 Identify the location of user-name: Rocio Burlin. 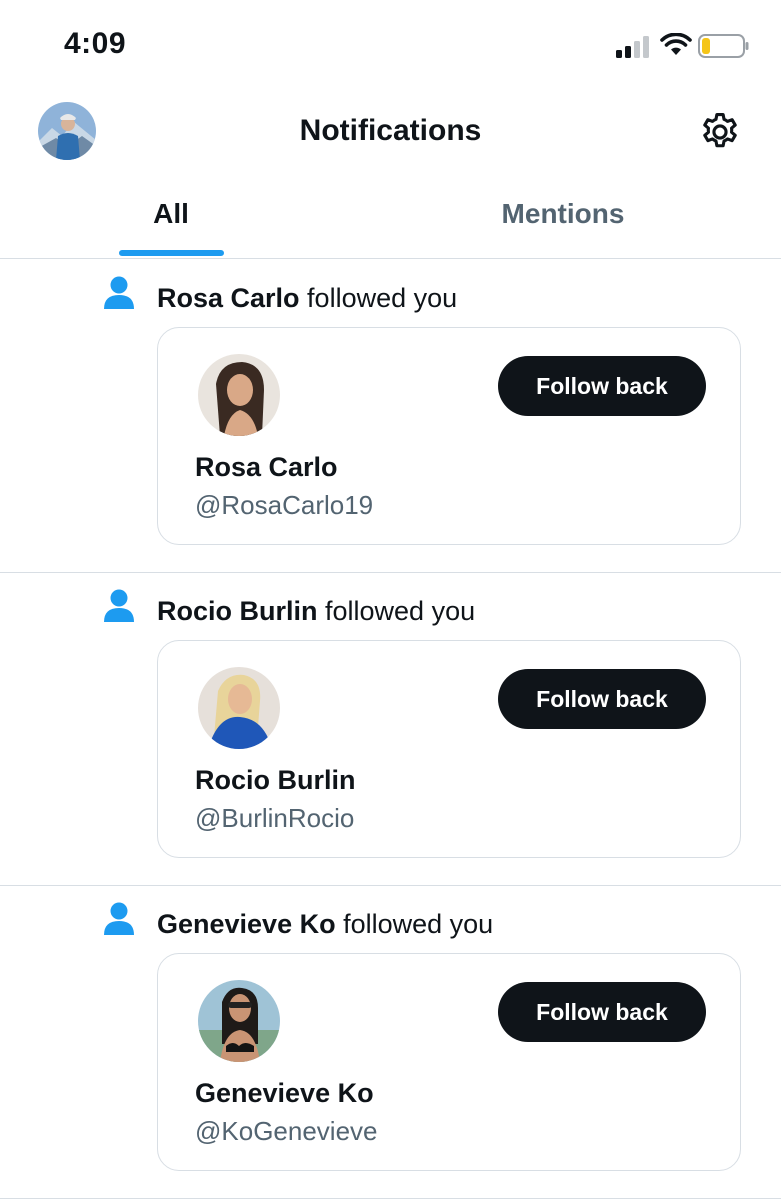
(275, 780).